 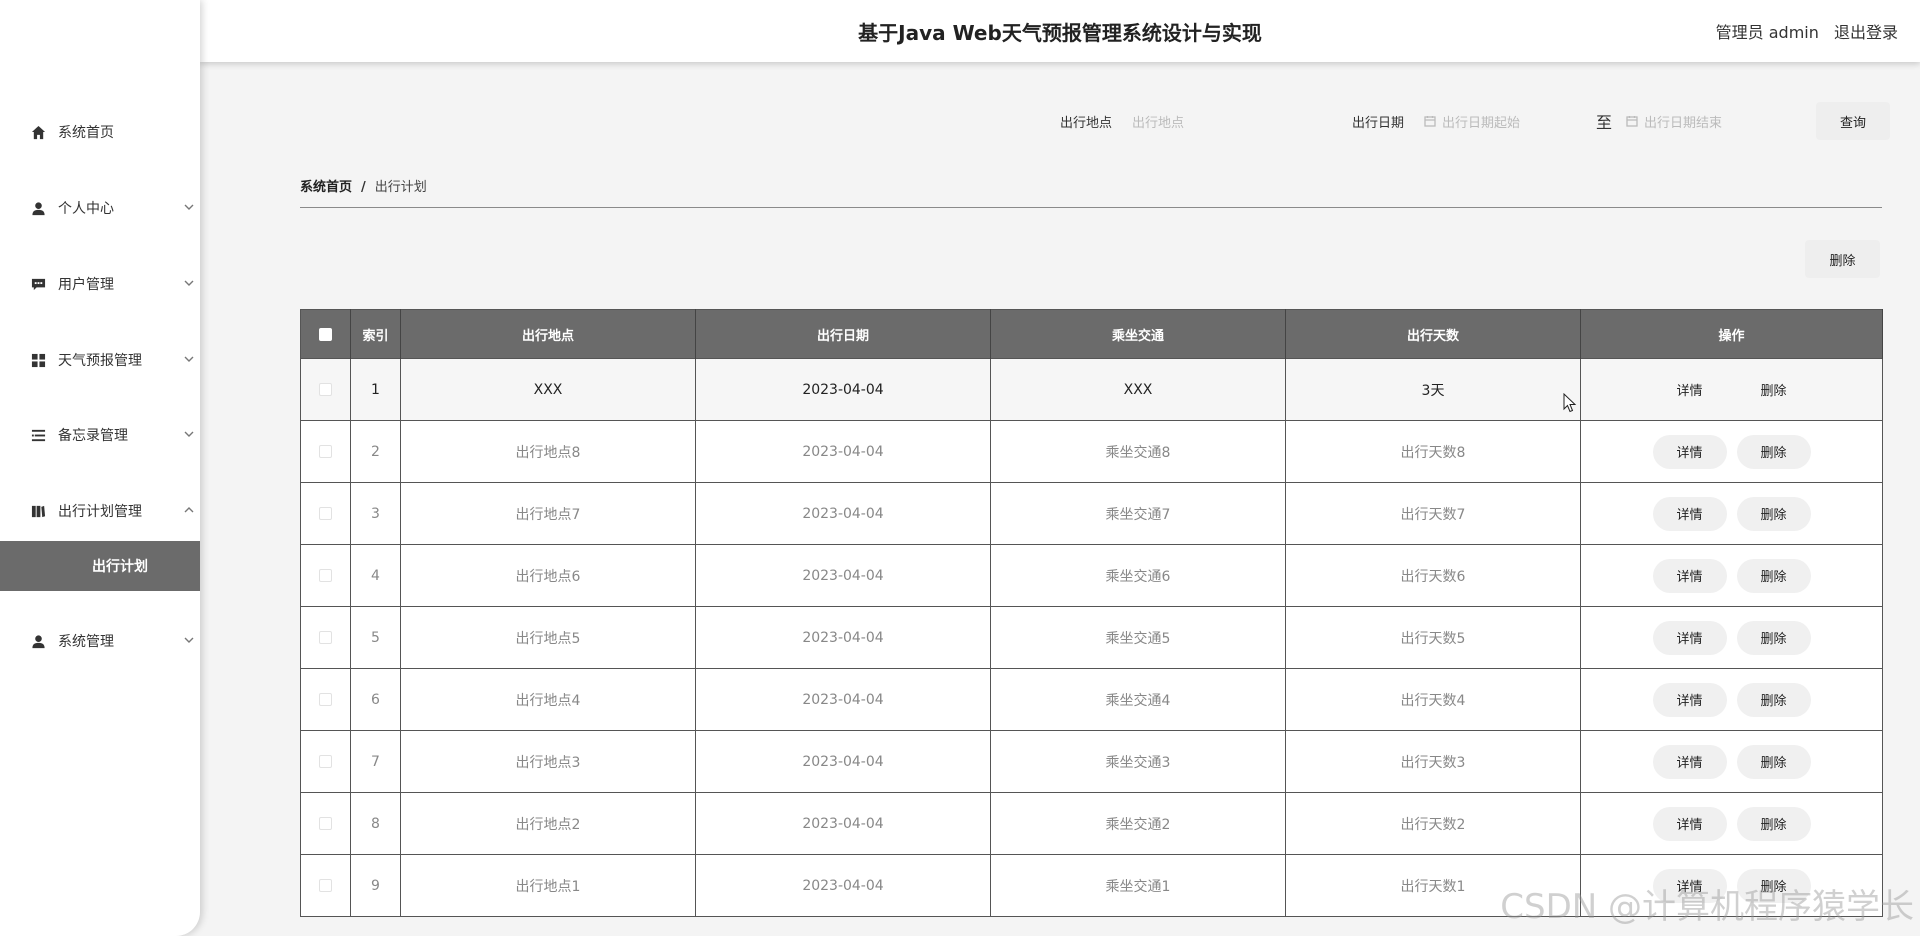 I want to click on query-button: 查询, so click(x=1853, y=121).